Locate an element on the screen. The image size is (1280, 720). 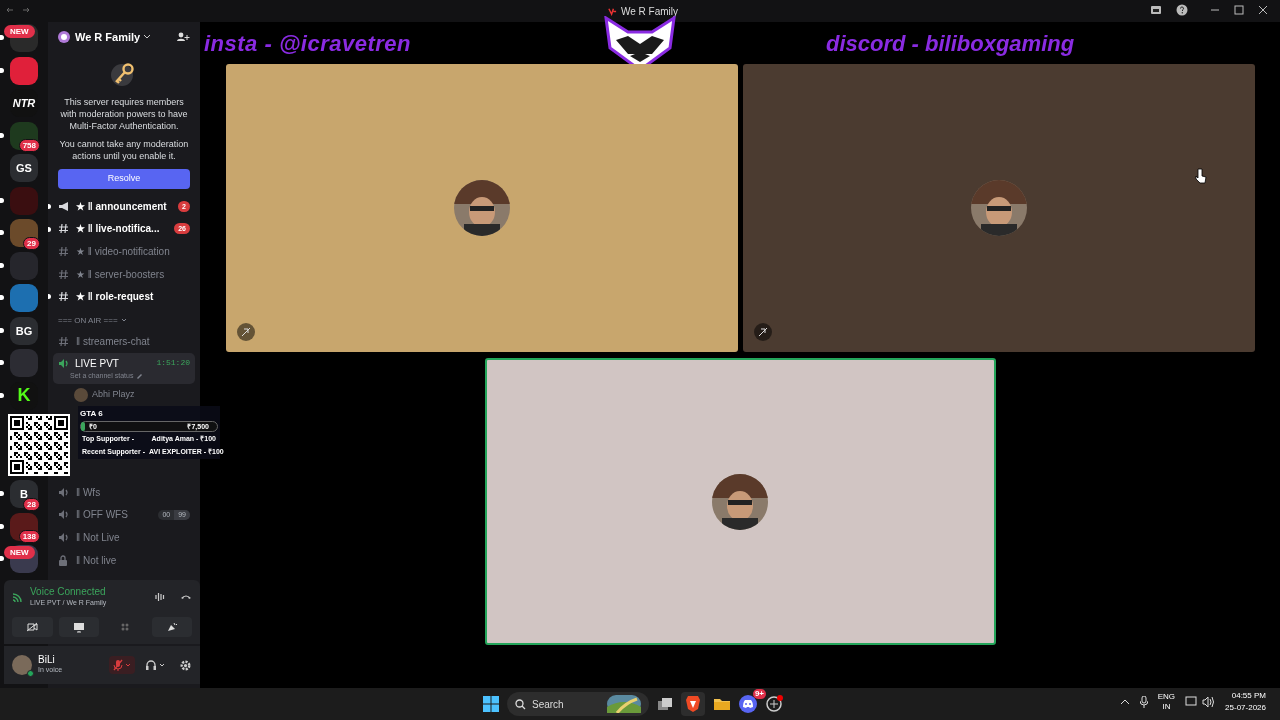
soundboard-button is located at coordinates (171, 626).